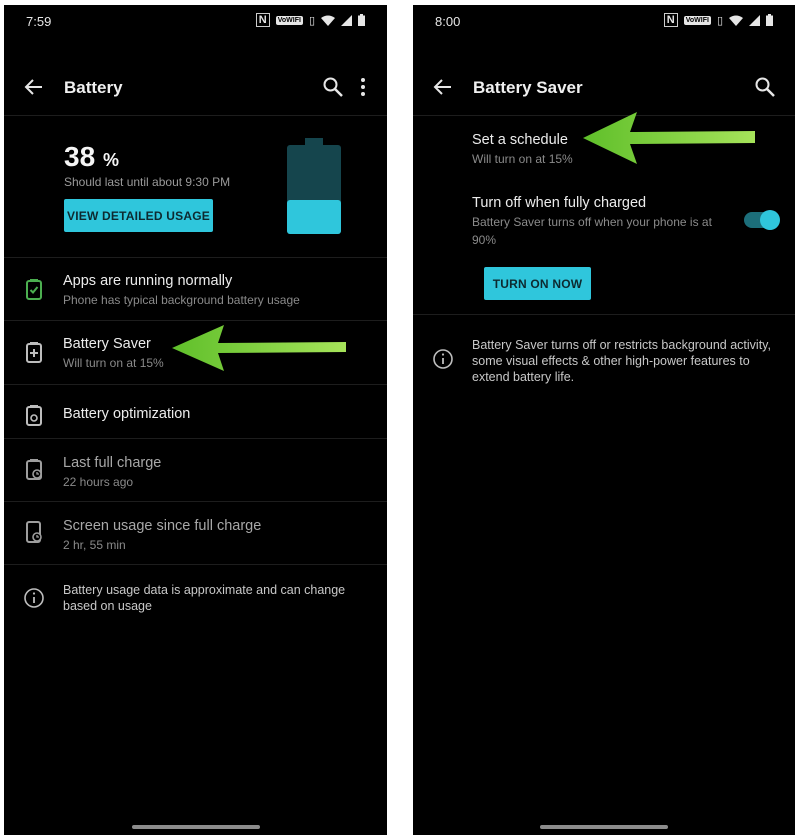 The image size is (800, 839). Describe the element at coordinates (604, 22) in the screenshot. I see `status-bar: 8:00 N VoWIFI ▯` at that location.